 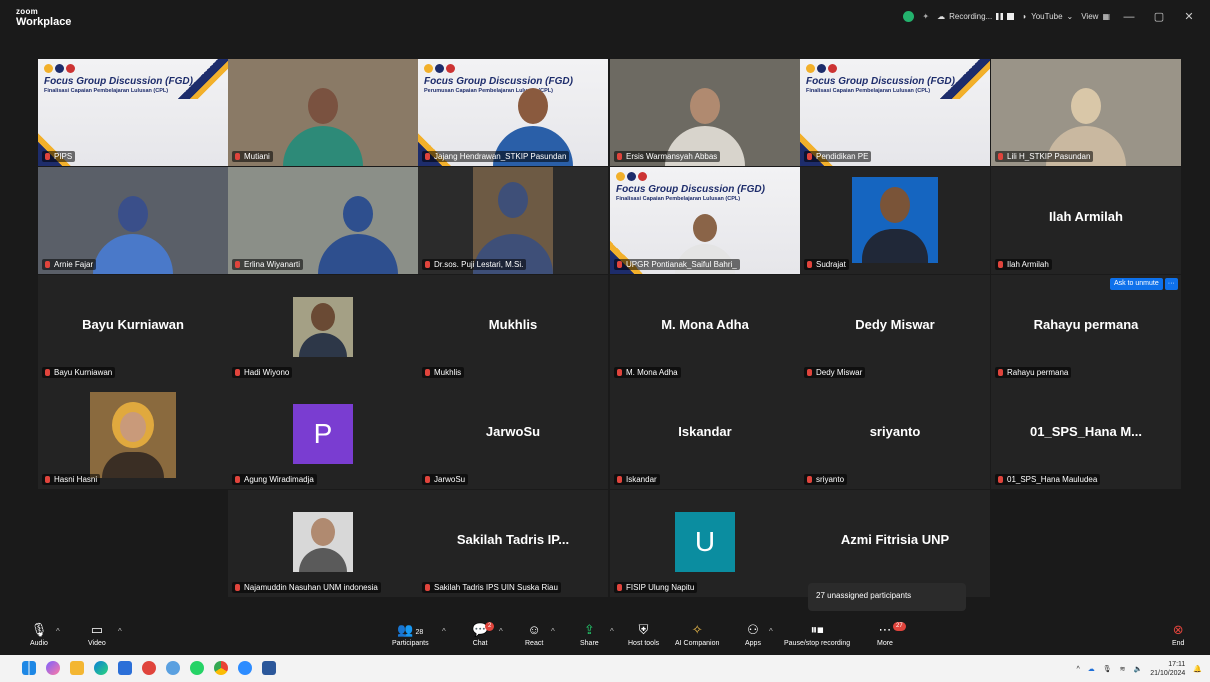 What do you see at coordinates (677, 264) in the screenshot?
I see `participant-name: UPGR Pontianak_Saiful Bahri_` at bounding box center [677, 264].